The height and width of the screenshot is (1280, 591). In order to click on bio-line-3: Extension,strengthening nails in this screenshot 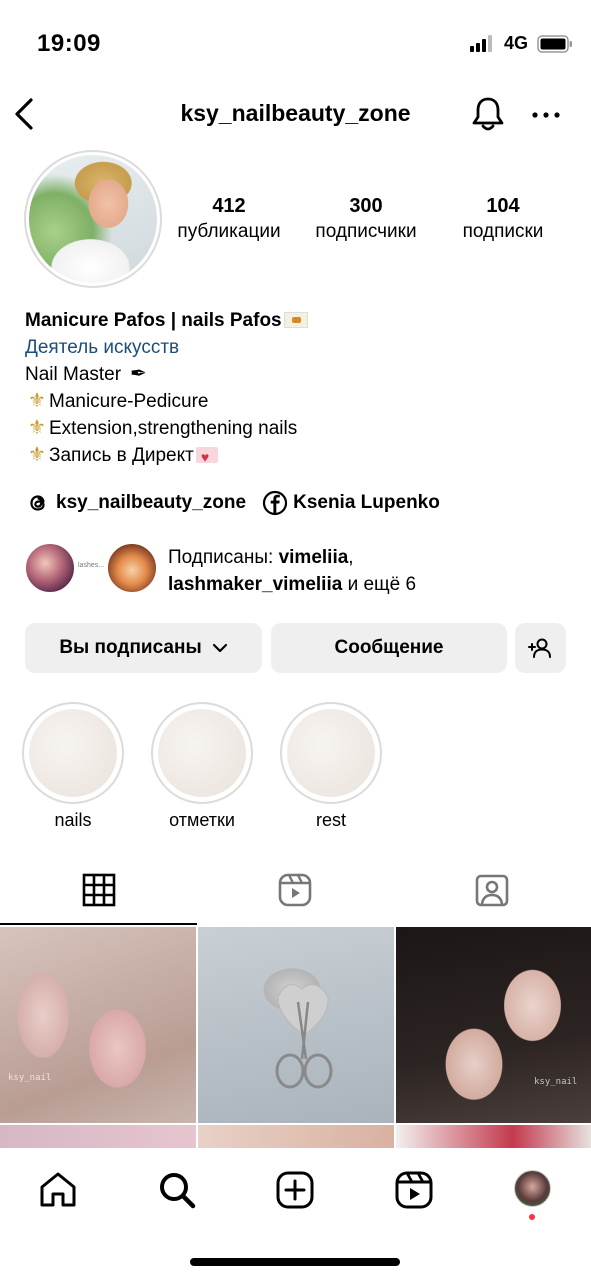, I will do `click(173, 428)`.